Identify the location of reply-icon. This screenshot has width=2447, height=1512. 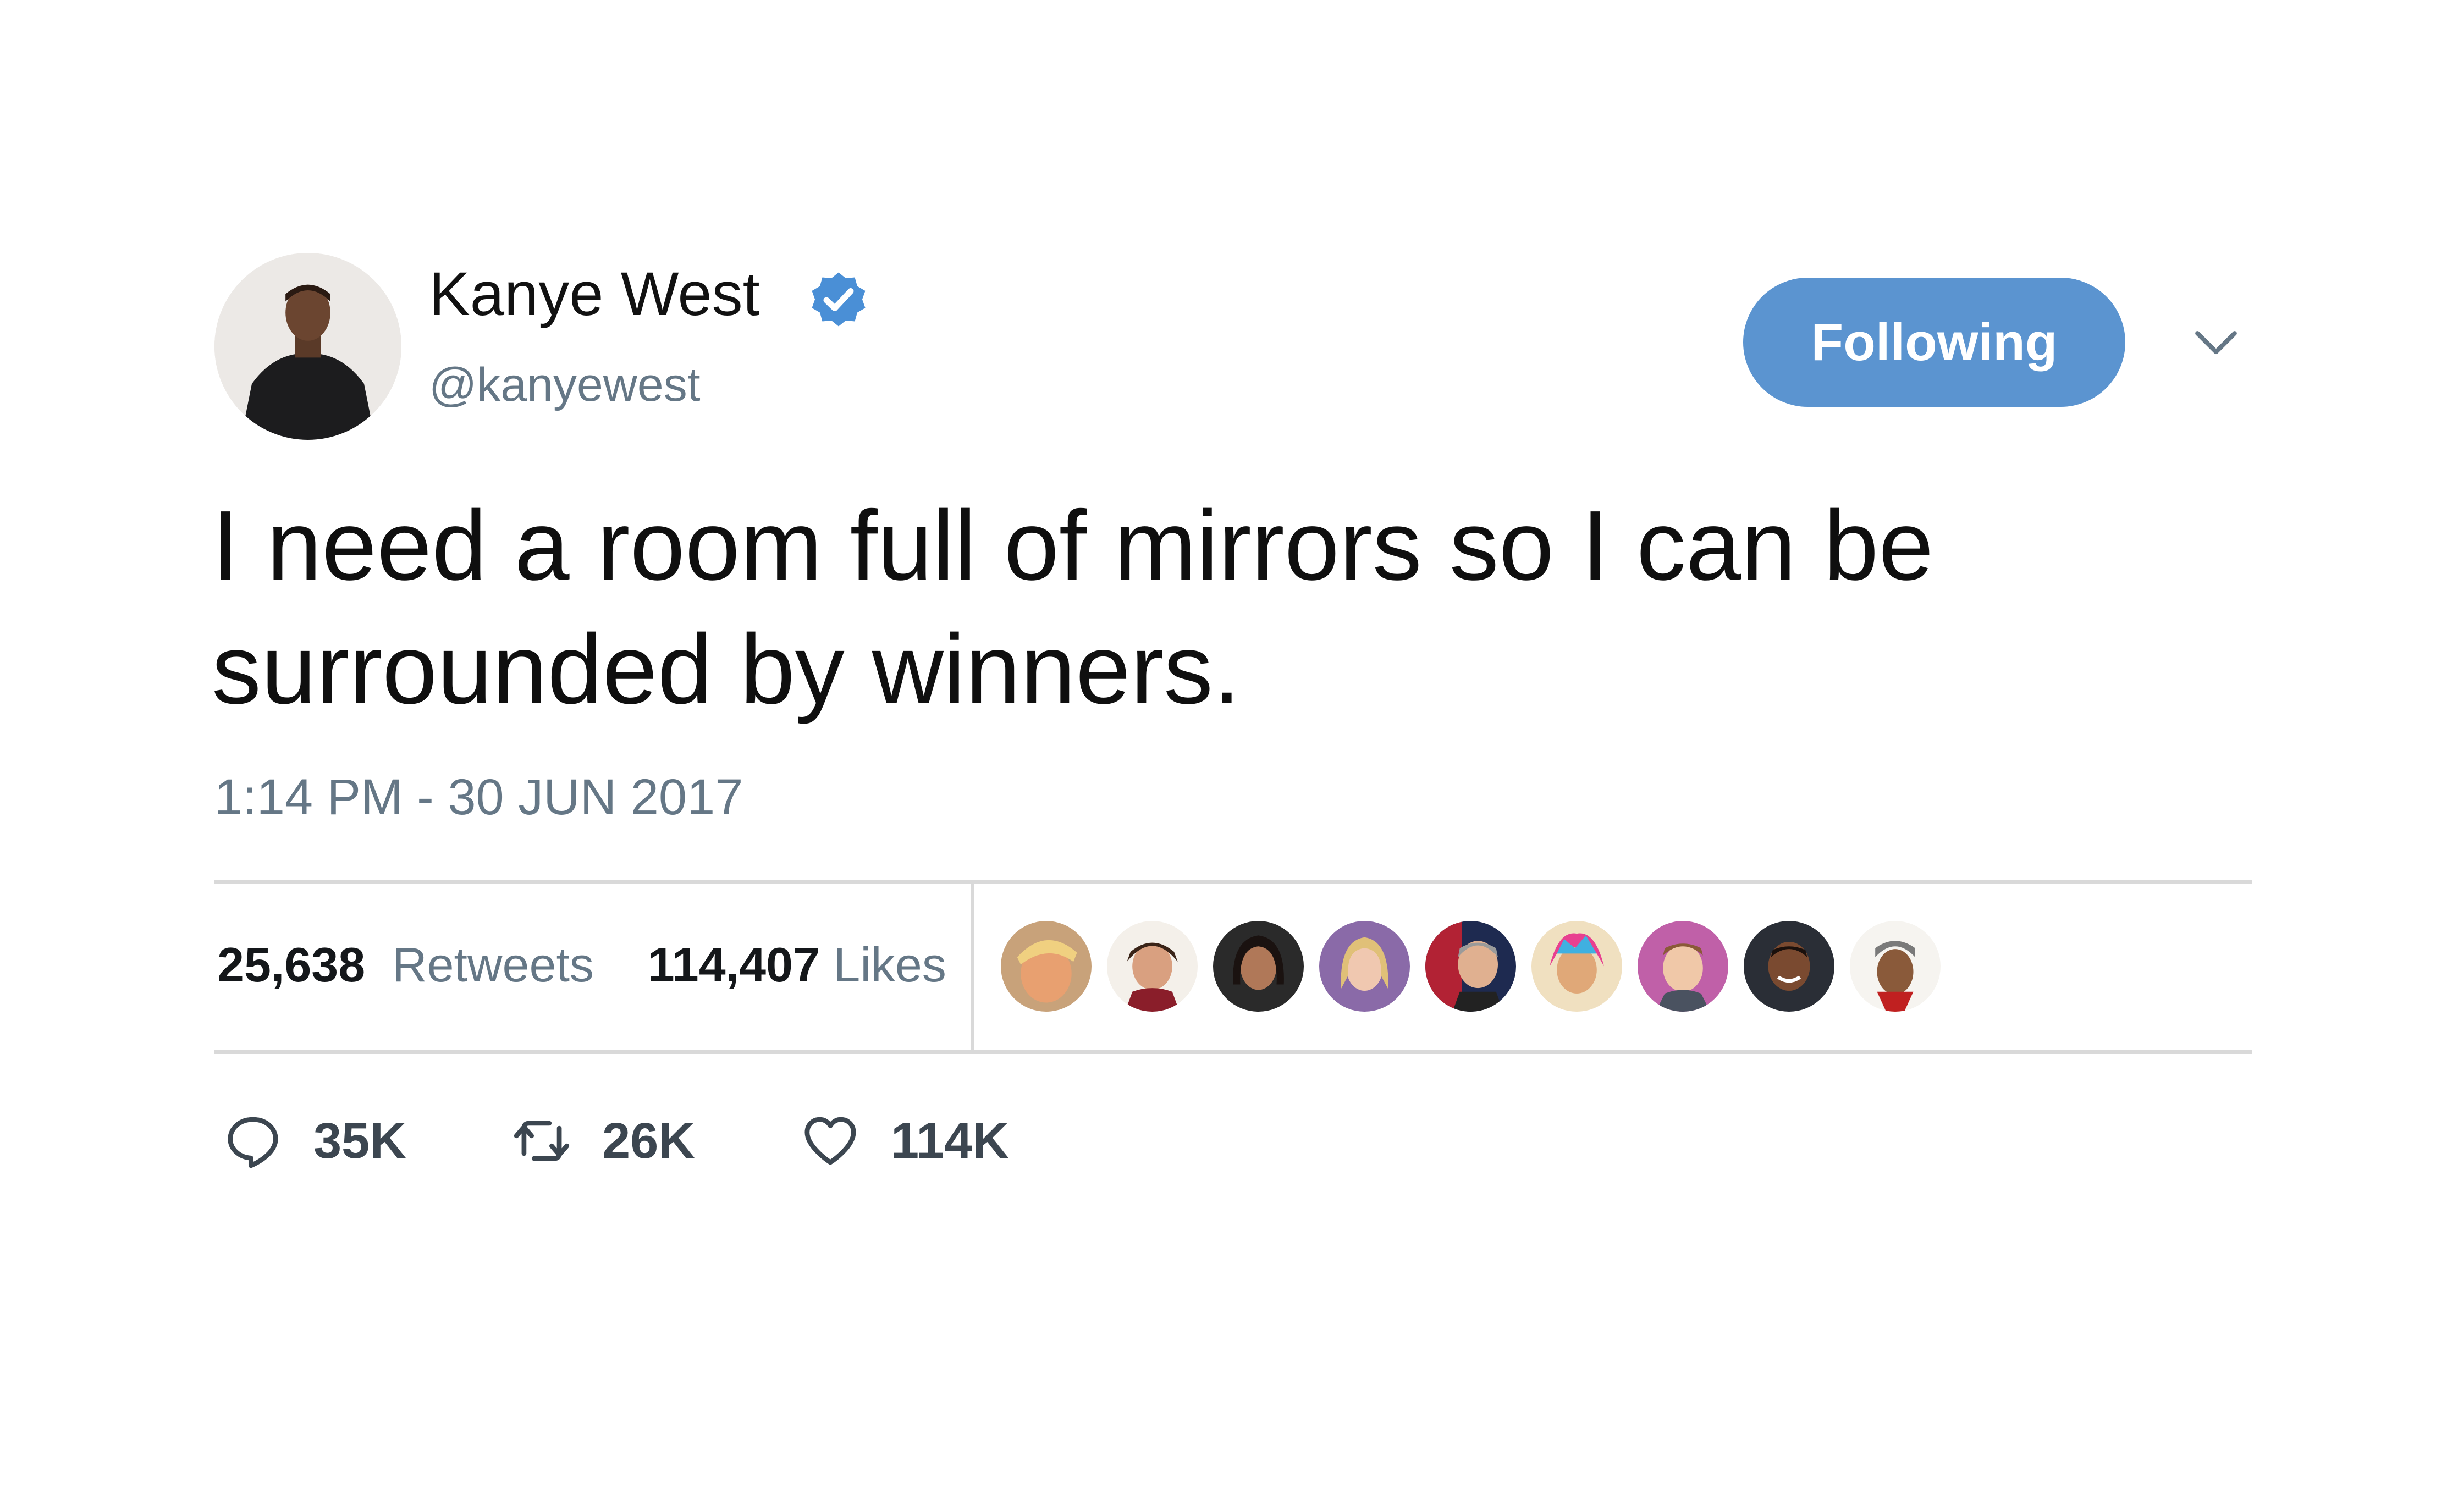
(253, 1143).